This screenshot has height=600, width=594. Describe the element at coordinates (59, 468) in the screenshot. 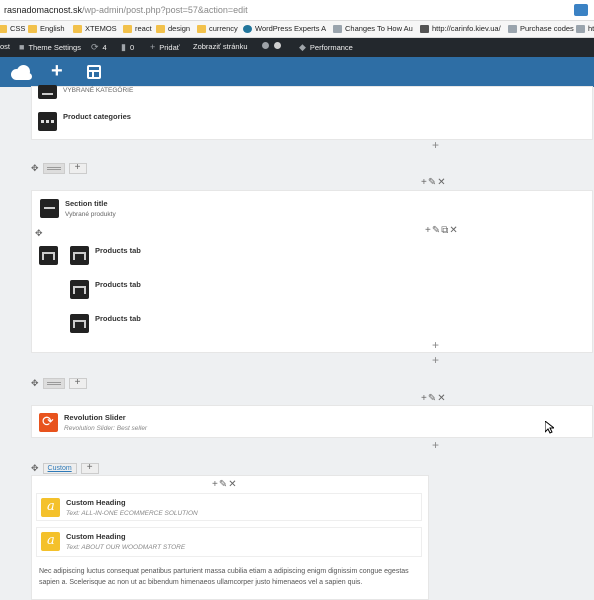

I see `row-label: Custom` at that location.